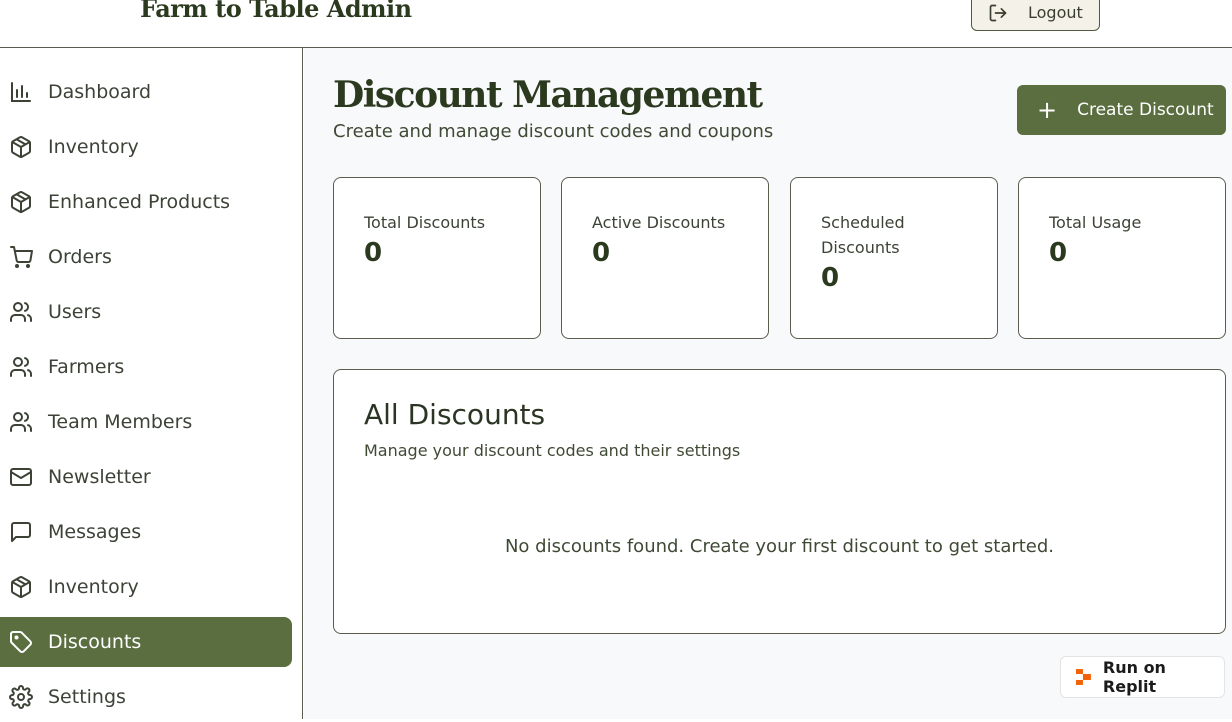 Image resolution: width=1232 pixels, height=722 pixels. What do you see at coordinates (21, 532) in the screenshot?
I see `message-icon` at bounding box center [21, 532].